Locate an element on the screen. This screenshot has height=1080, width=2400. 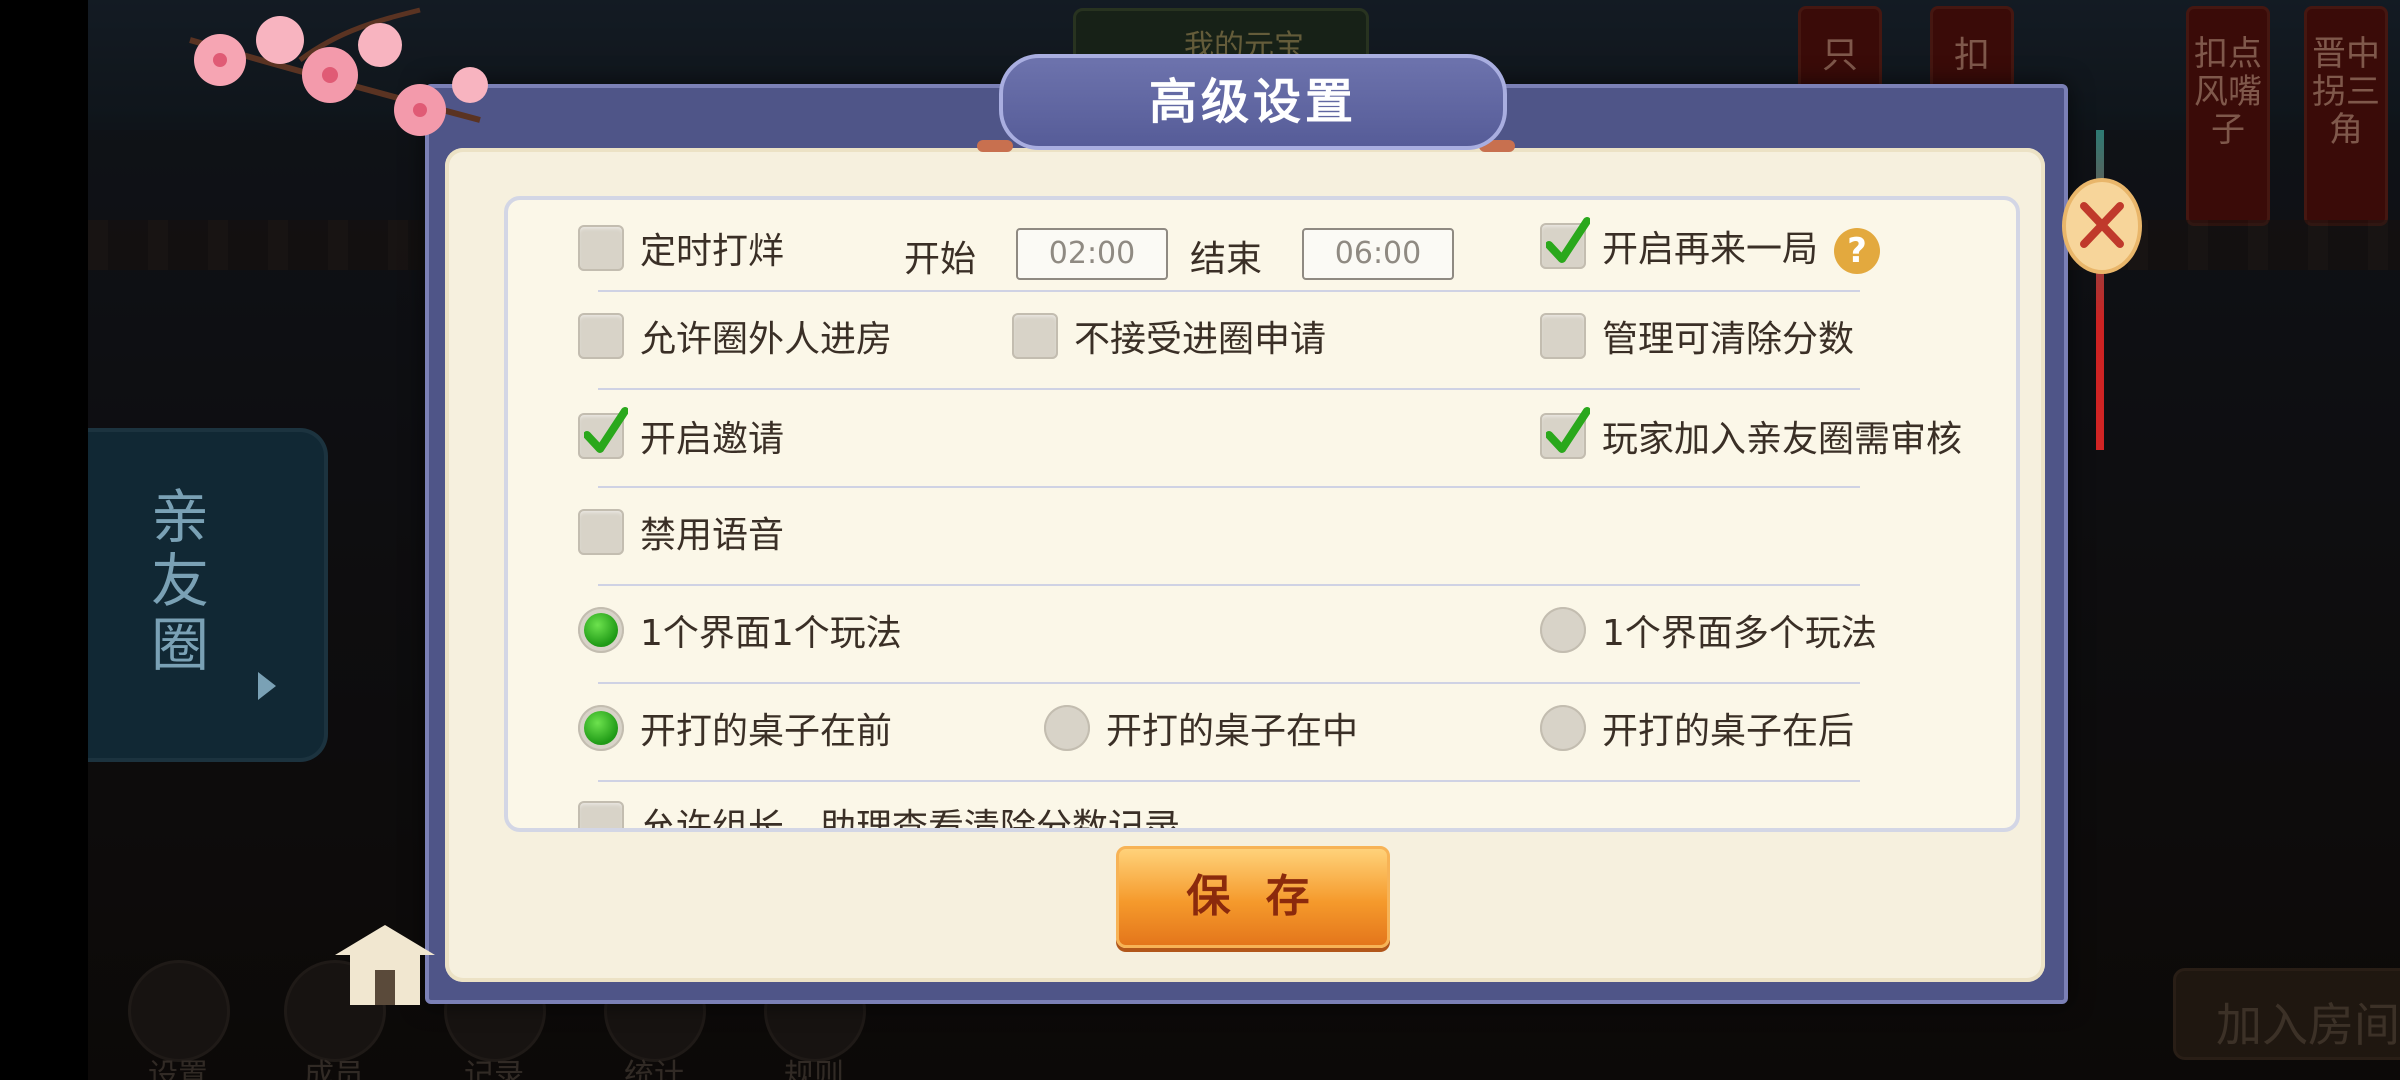
replay-box is located at coordinates (1565, 243).